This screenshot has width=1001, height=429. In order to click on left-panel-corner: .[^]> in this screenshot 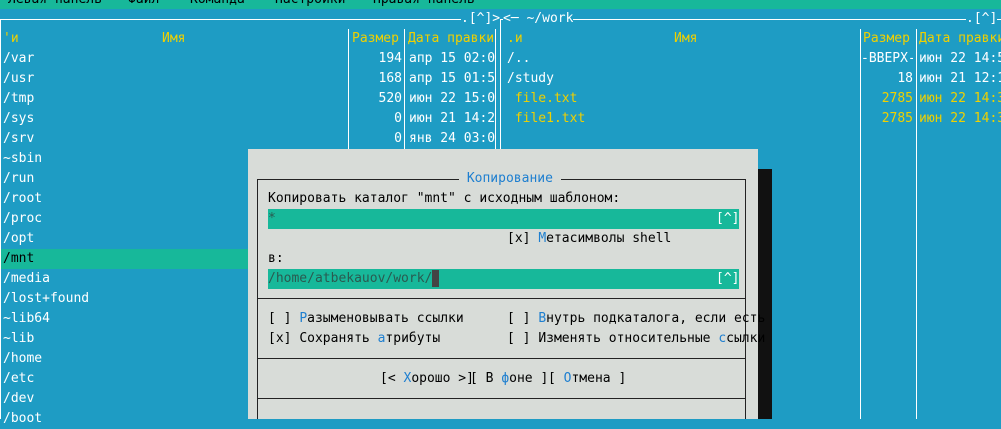, I will do `click(481, 19)`.